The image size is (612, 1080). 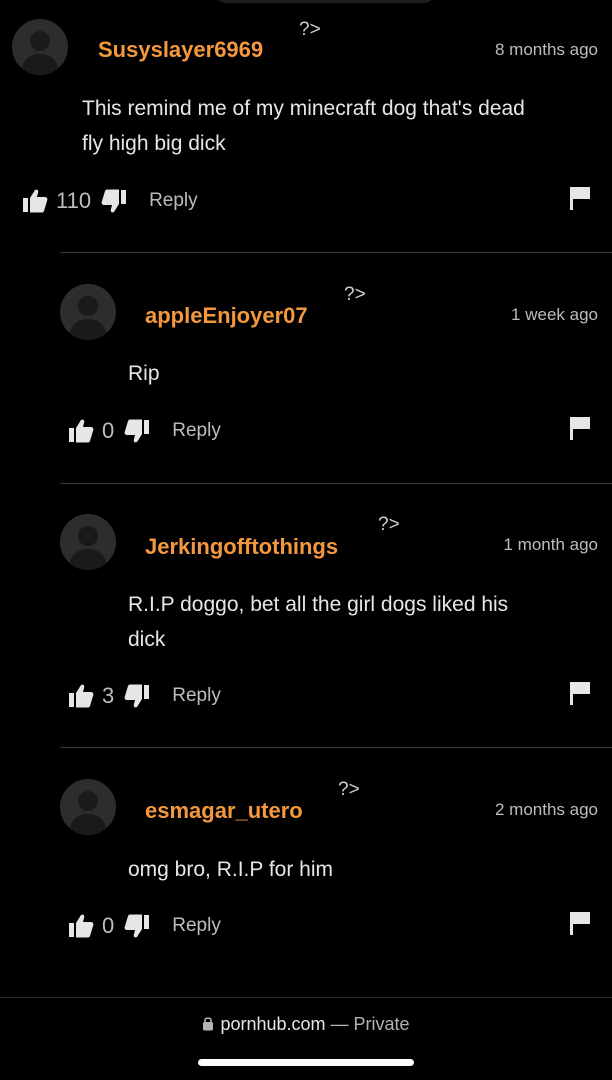 What do you see at coordinates (546, 49) in the screenshot?
I see `comment-timestamp: 8 months ago` at bounding box center [546, 49].